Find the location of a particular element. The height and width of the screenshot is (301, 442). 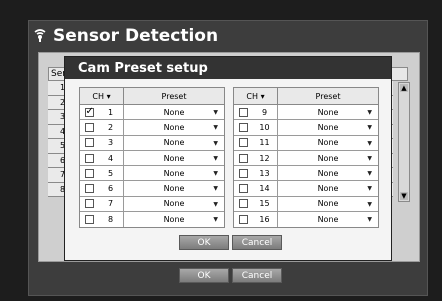

preset-row-ch3: 3 None ▼ is located at coordinates (152, 143).